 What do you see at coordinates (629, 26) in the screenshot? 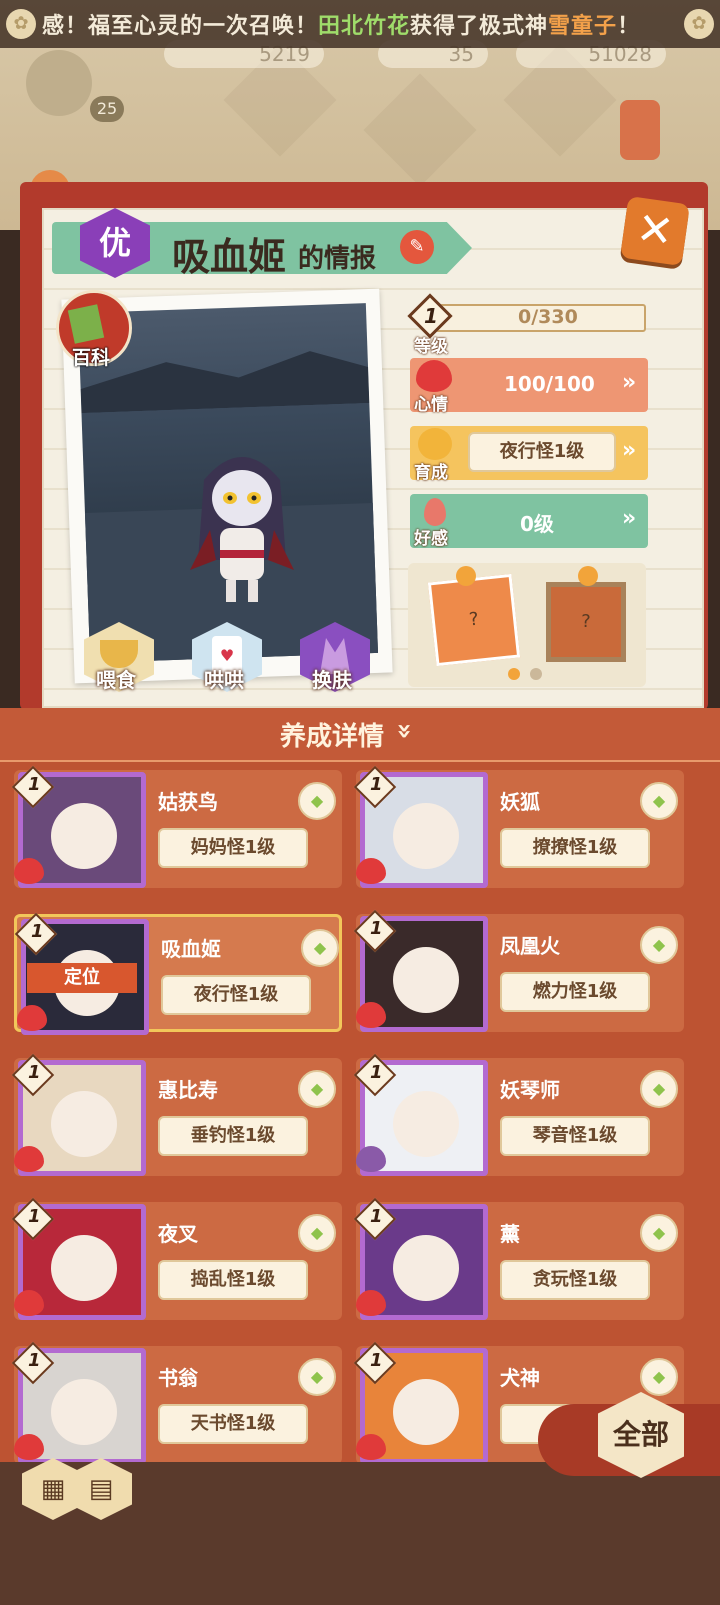
I see `ticker-text-post: ！` at bounding box center [629, 26].